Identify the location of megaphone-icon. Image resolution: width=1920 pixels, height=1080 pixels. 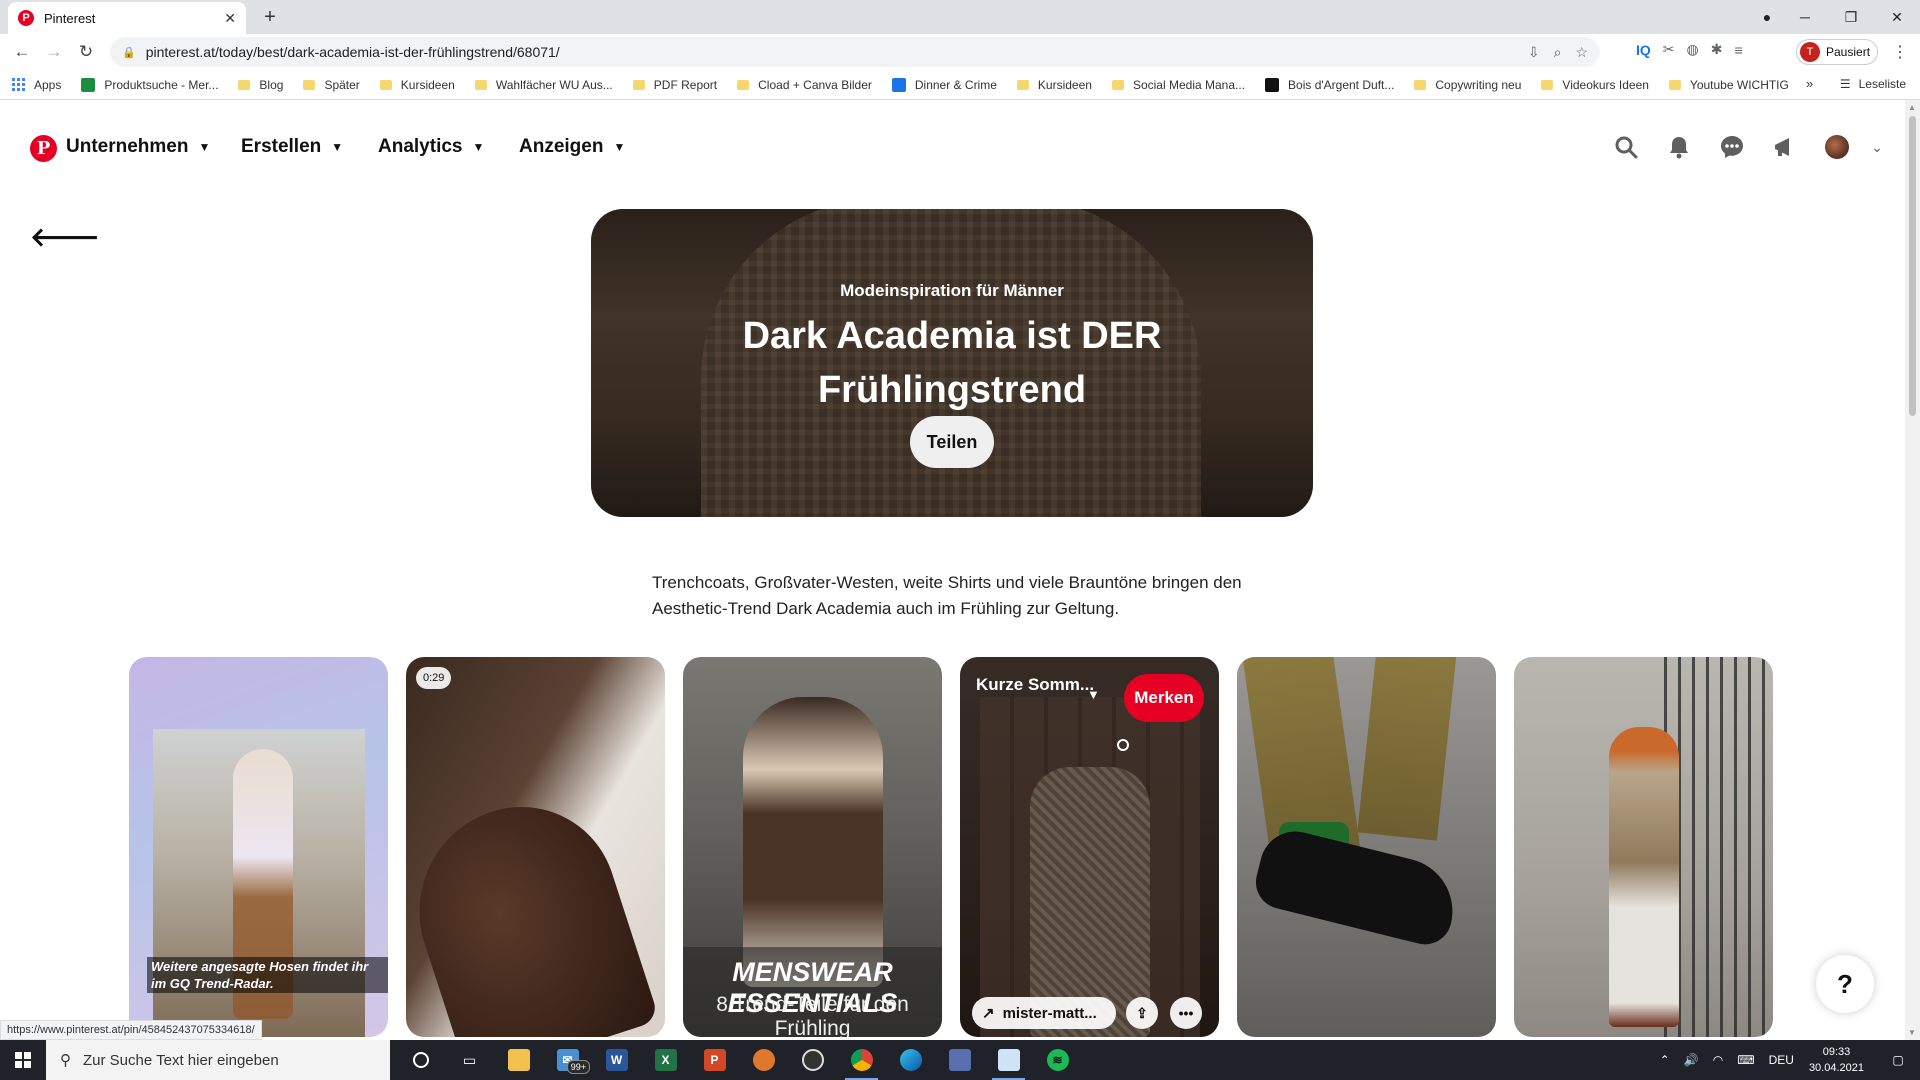
(1784, 147).